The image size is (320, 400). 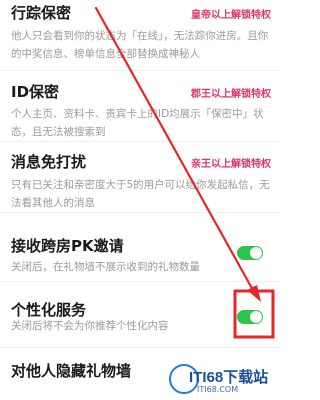 What do you see at coordinates (71, 371) in the screenshot?
I see `setting-title: 对他人隐藏礼物墙` at bounding box center [71, 371].